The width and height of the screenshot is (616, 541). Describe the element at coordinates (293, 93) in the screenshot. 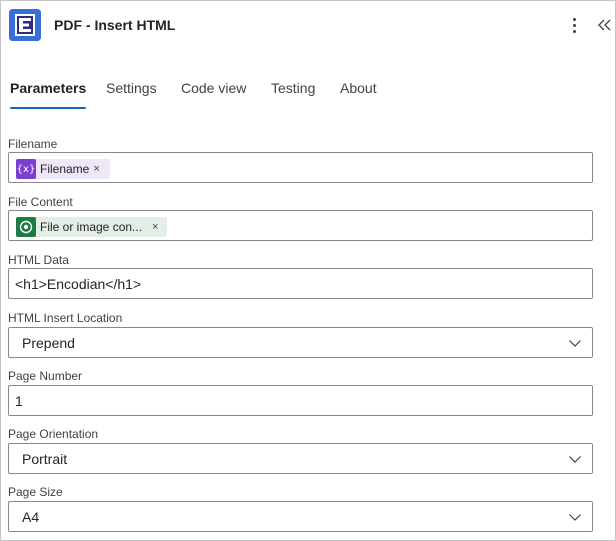

I see `tab-testing: Testing` at that location.